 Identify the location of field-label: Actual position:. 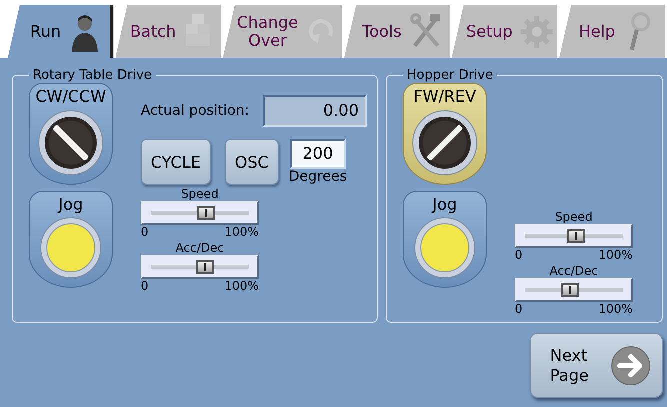
(195, 111).